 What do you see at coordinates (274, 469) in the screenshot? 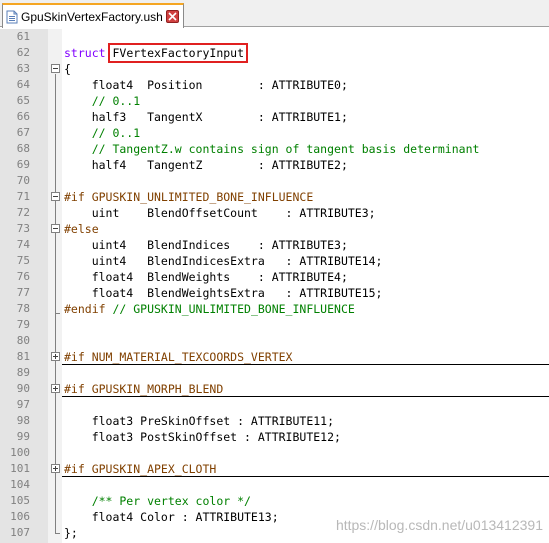
I see `code-line: 101 #if GPUSKIN_APEX_CLOTH` at bounding box center [274, 469].